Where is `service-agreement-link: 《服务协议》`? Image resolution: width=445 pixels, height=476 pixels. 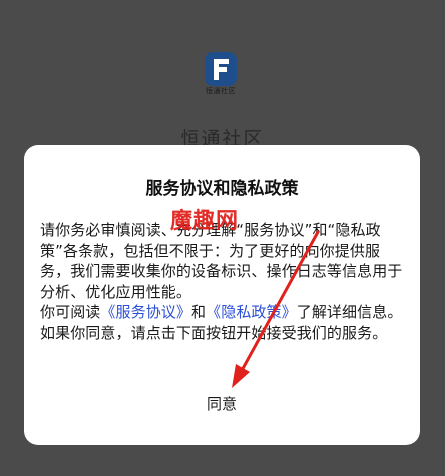 service-agreement-link: 《服务协议》 is located at coordinates (145, 312).